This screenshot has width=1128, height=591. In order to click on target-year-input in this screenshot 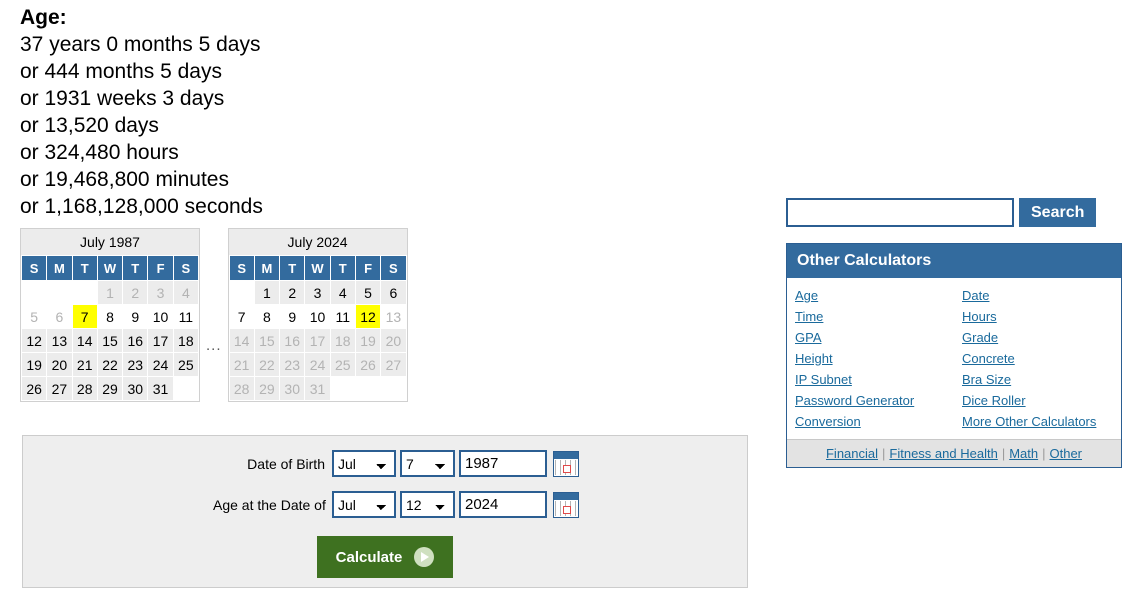, I will do `click(503, 504)`.